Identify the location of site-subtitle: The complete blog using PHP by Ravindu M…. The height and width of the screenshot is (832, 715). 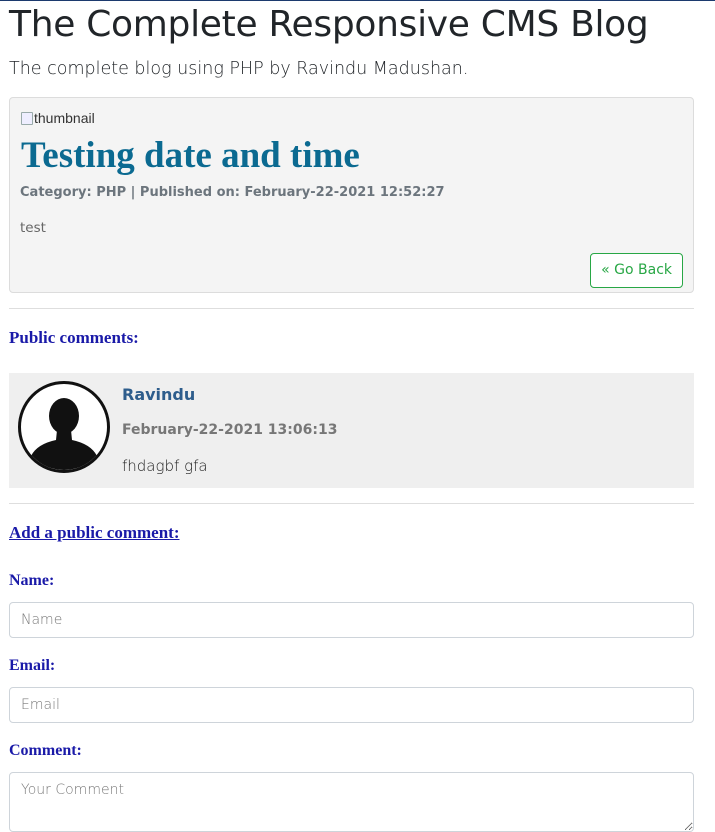
(239, 69).